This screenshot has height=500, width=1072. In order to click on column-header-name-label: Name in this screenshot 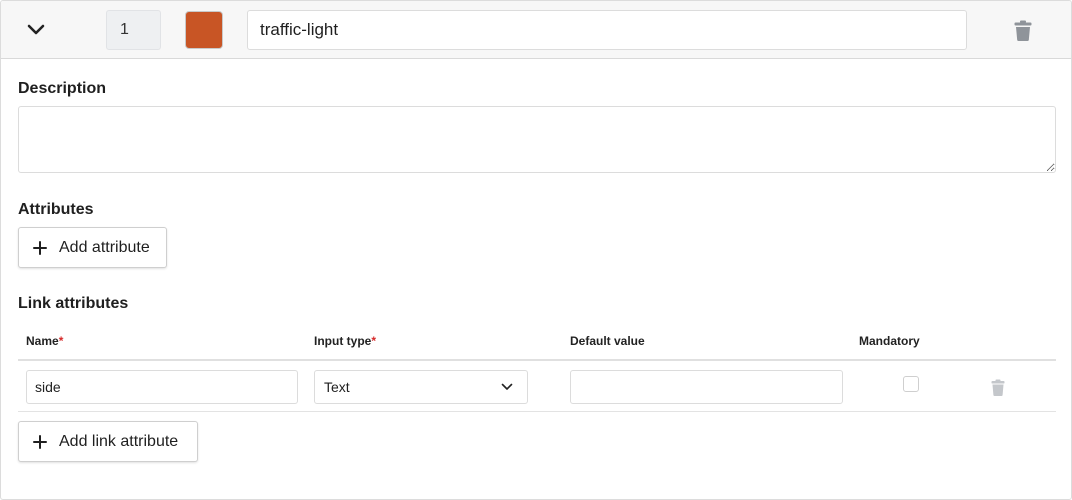, I will do `click(42, 341)`.